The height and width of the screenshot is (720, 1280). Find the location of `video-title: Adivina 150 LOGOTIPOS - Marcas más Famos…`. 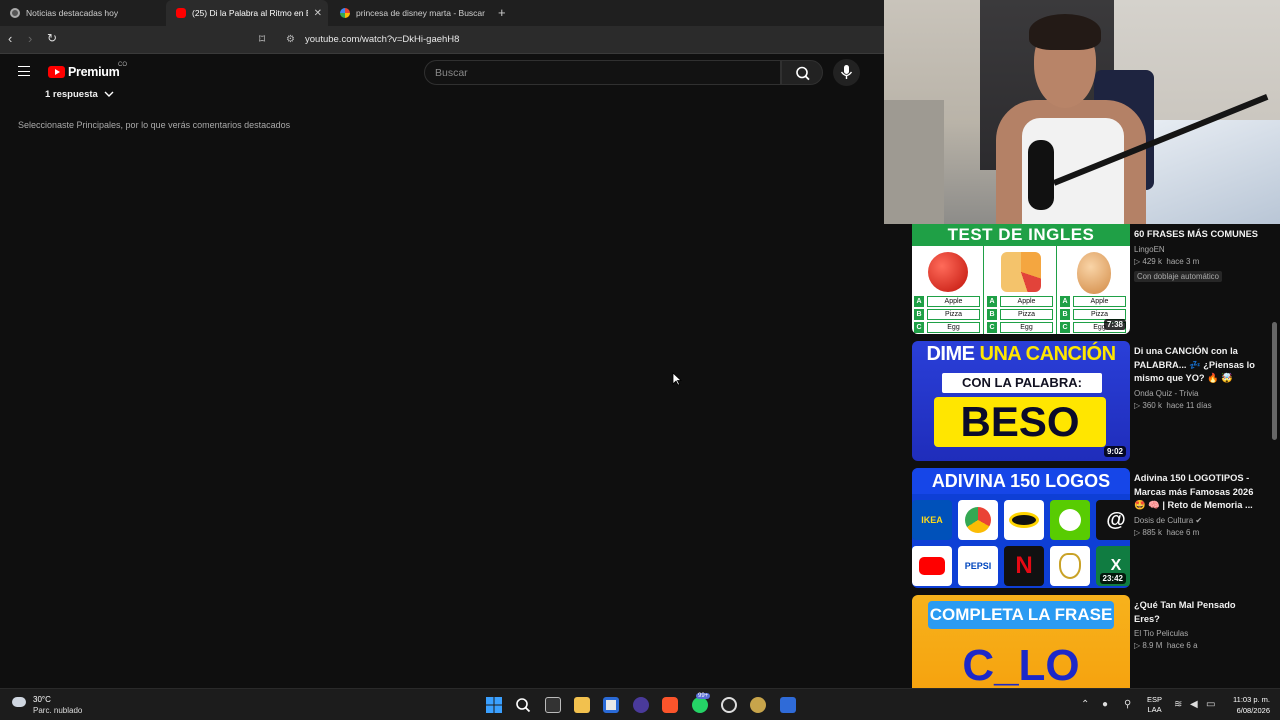

video-title: Adivina 150 LOGOTIPOS - Marcas más Famos… is located at coordinates (1197, 492).